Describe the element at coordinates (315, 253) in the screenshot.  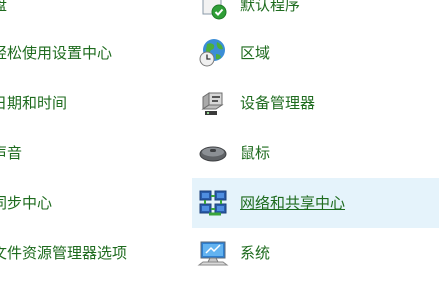
I see `item-system: 系统` at that location.